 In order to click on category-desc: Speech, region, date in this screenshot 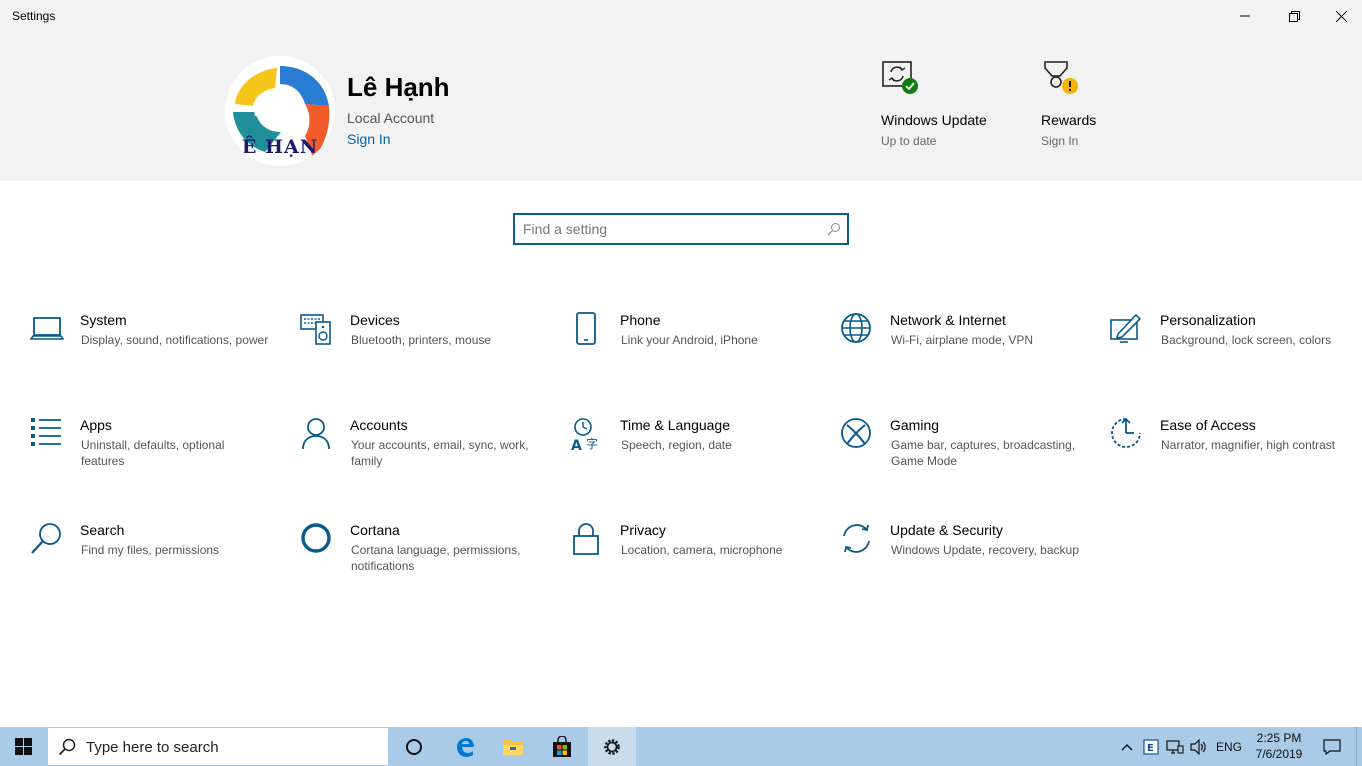, I will do `click(676, 445)`.